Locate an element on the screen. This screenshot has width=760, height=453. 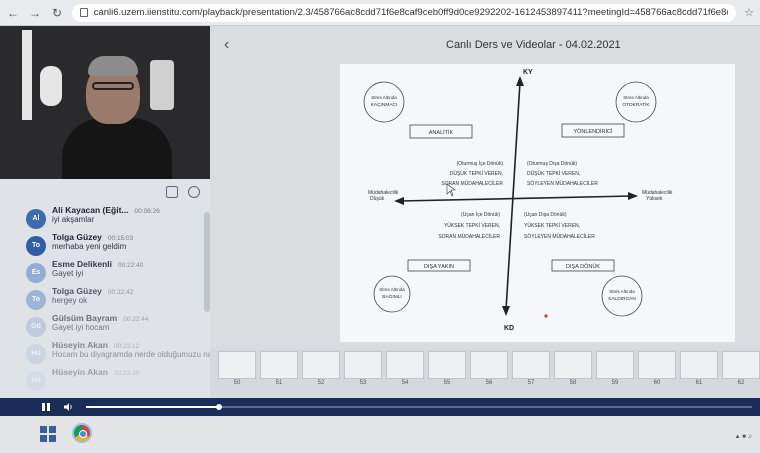
back-chevron-icon: ‹ is located at coordinates (226, 45).